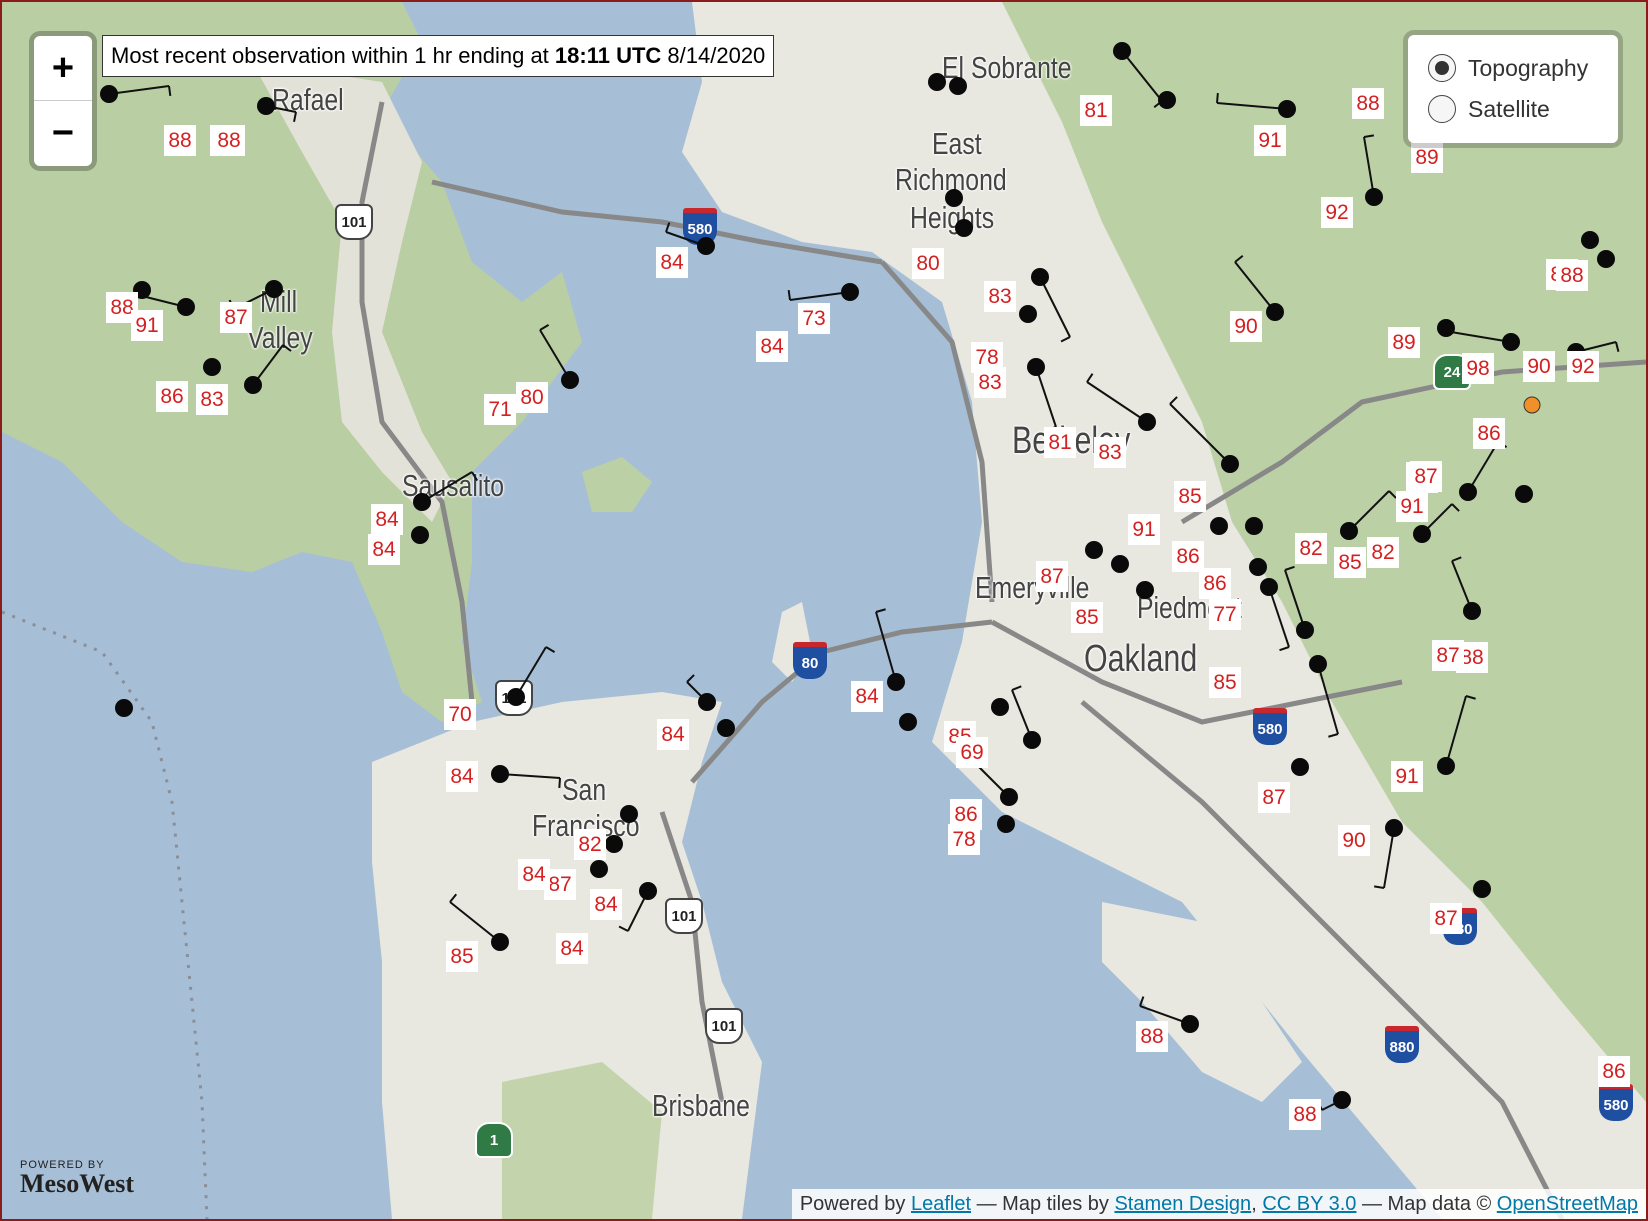 This screenshot has width=1648, height=1221. I want to click on zoom-in-button: +, so click(63, 68).